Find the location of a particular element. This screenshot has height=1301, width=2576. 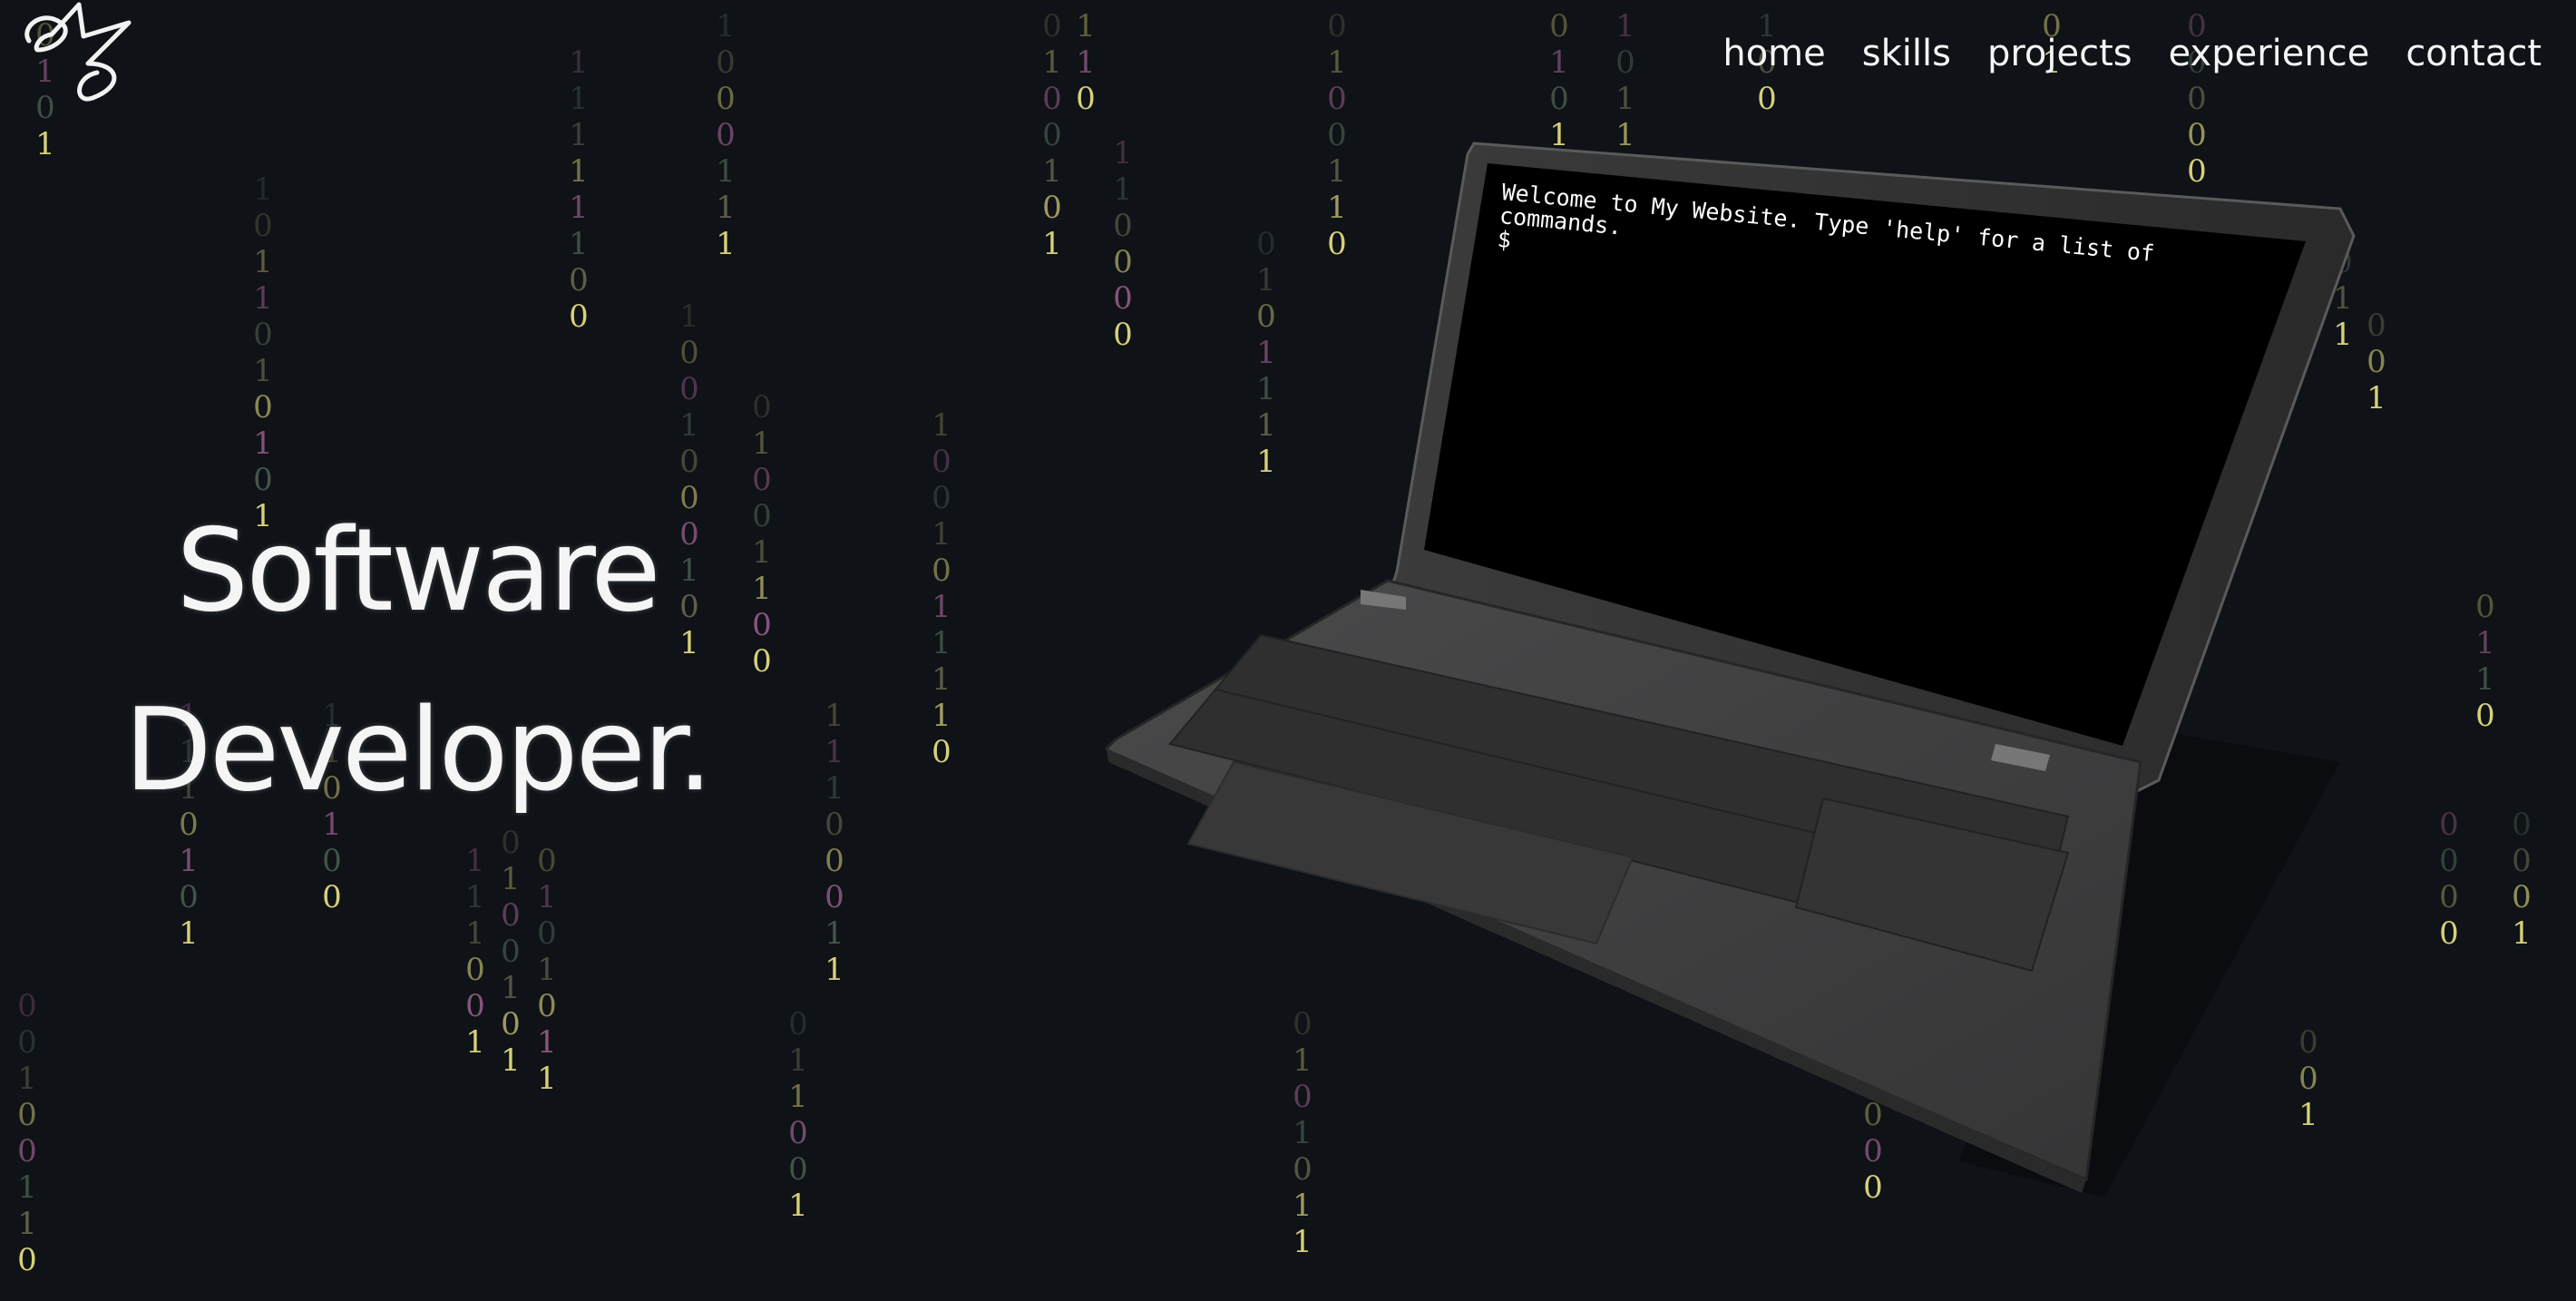

nav-experience: experience is located at coordinates (2269, 53).